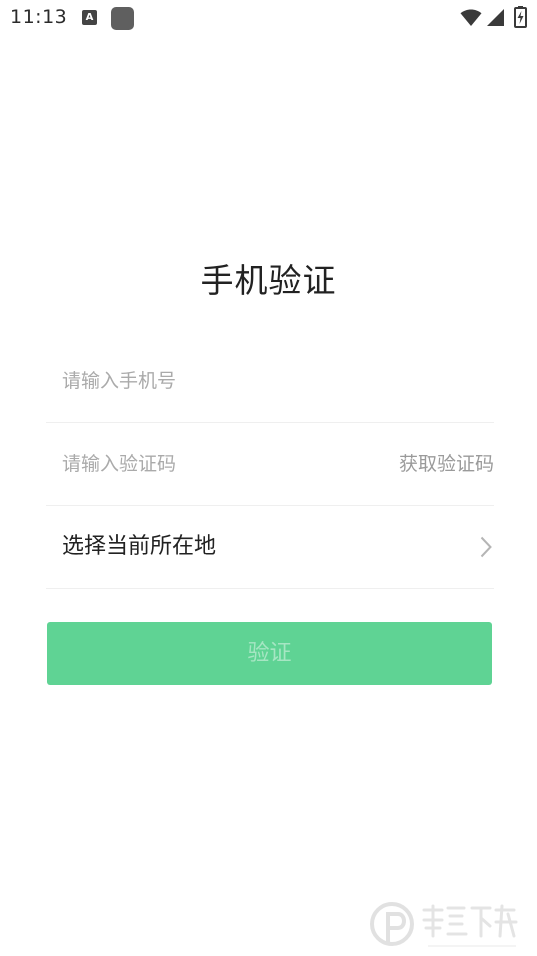 The height and width of the screenshot is (956, 537). Describe the element at coordinates (212, 464) in the screenshot. I see `verification-code-input` at that location.